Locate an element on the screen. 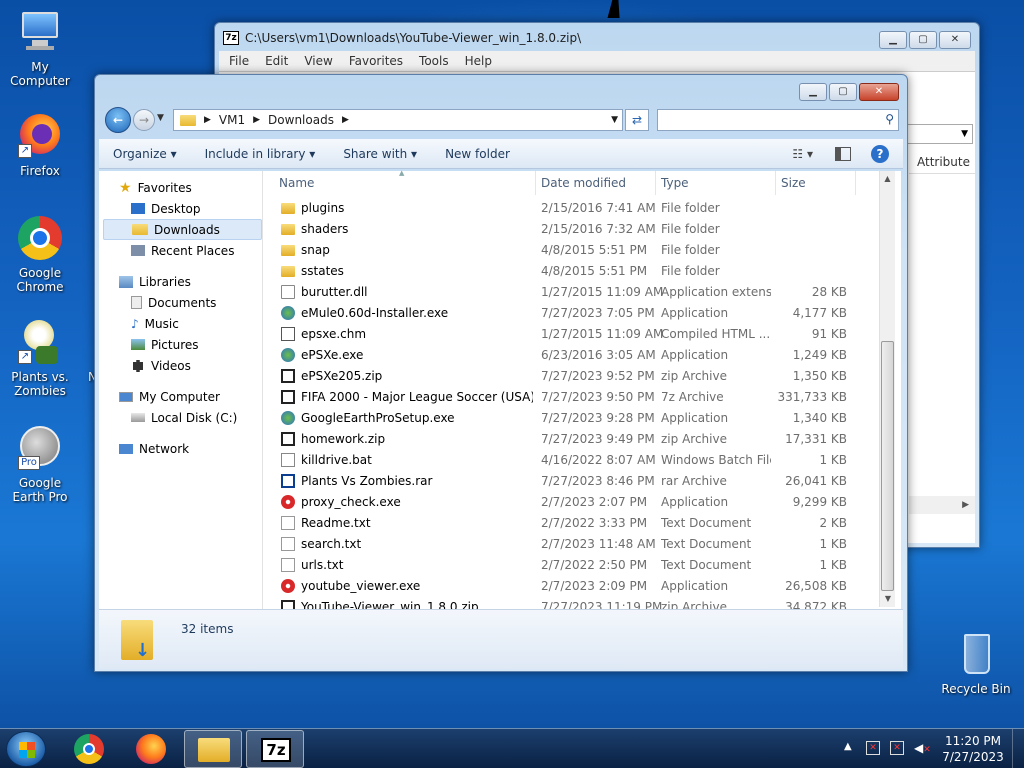  breadcrumb-downloads: Downloads is located at coordinates (301, 120).